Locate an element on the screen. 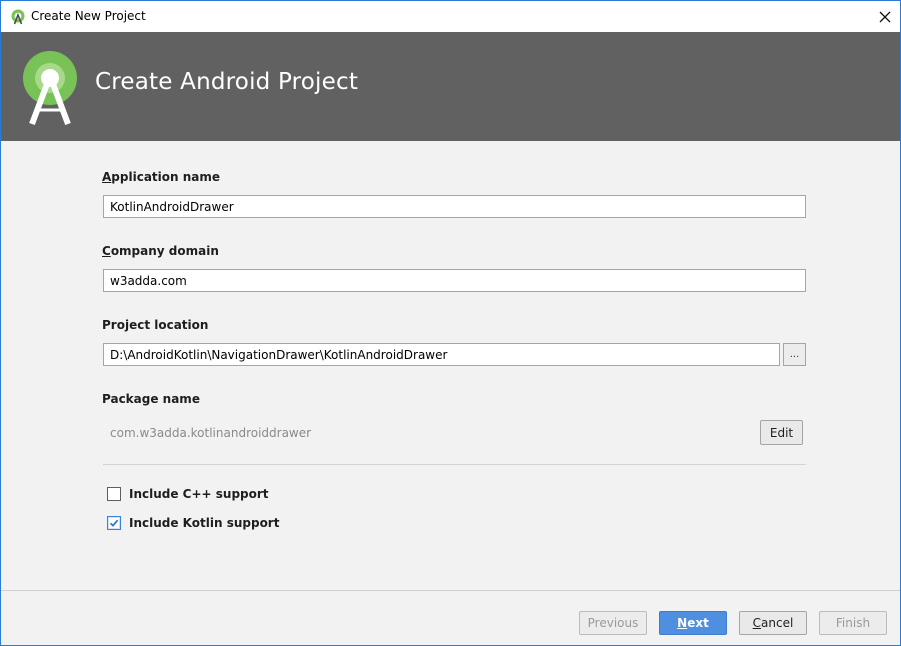 This screenshot has height=646, width=901. include-cpp-checkbox is located at coordinates (114, 494).